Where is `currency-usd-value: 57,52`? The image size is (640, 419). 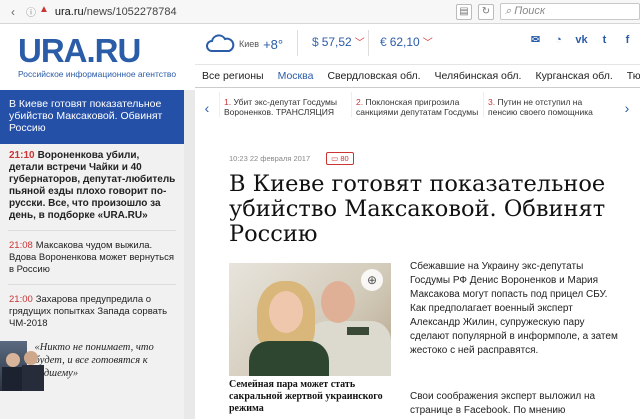 currency-usd-value: 57,52 is located at coordinates (336, 41).